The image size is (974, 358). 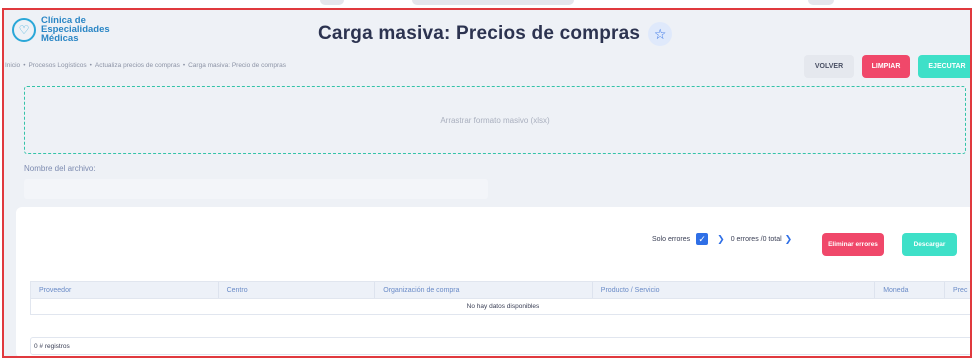 What do you see at coordinates (237, 65) in the screenshot?
I see `breadcrumb-item-current: Carga masiva: Precio de compras` at bounding box center [237, 65].